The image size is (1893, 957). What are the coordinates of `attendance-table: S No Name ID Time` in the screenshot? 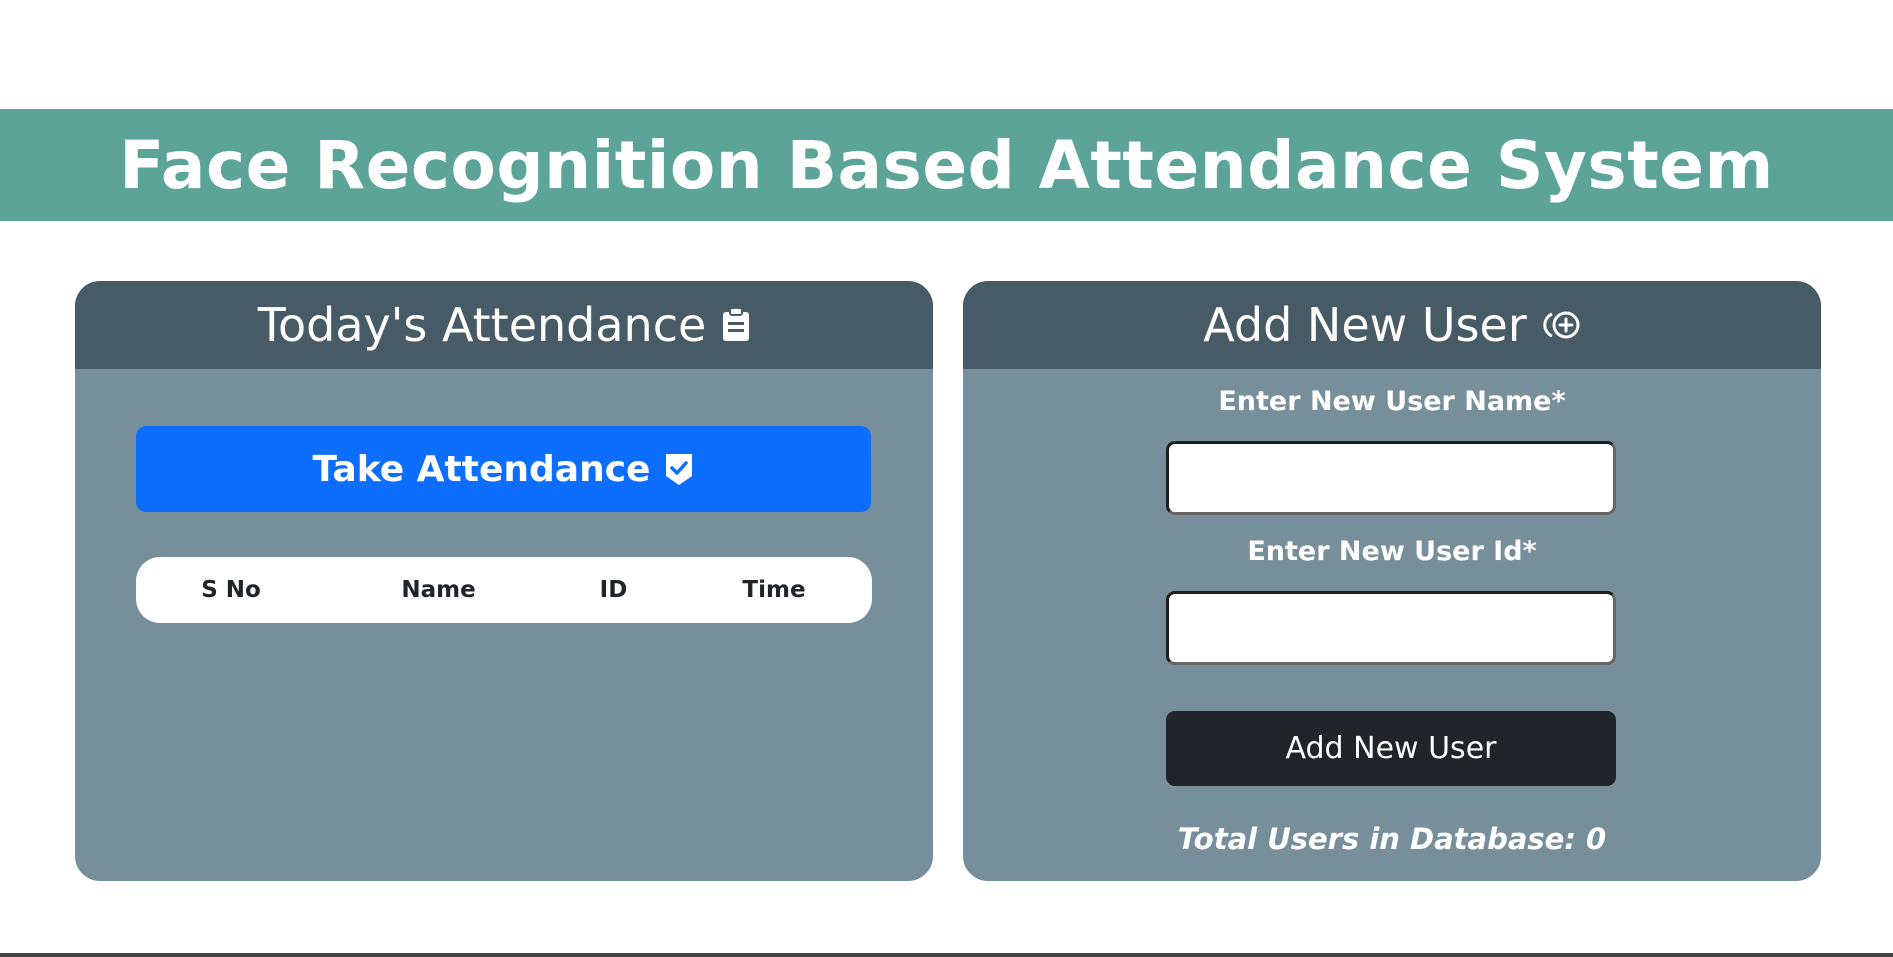 It's located at (504, 590).